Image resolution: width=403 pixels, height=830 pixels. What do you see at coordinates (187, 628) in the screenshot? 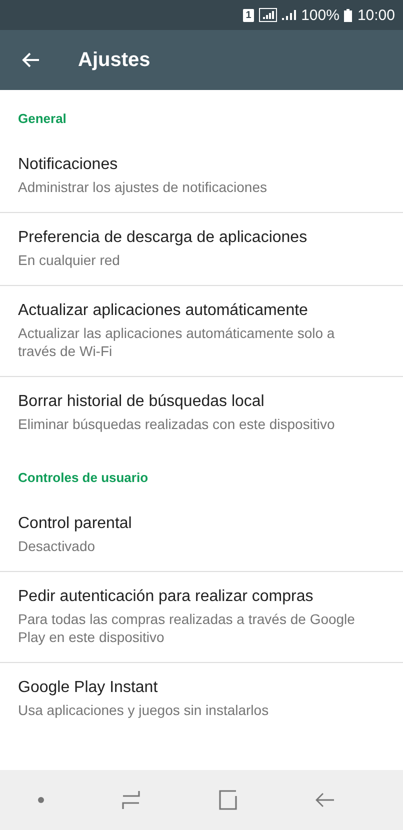
I see `item-subtitle: Para todas las compras realizadas a través de Google Play en este dispositivo` at bounding box center [187, 628].